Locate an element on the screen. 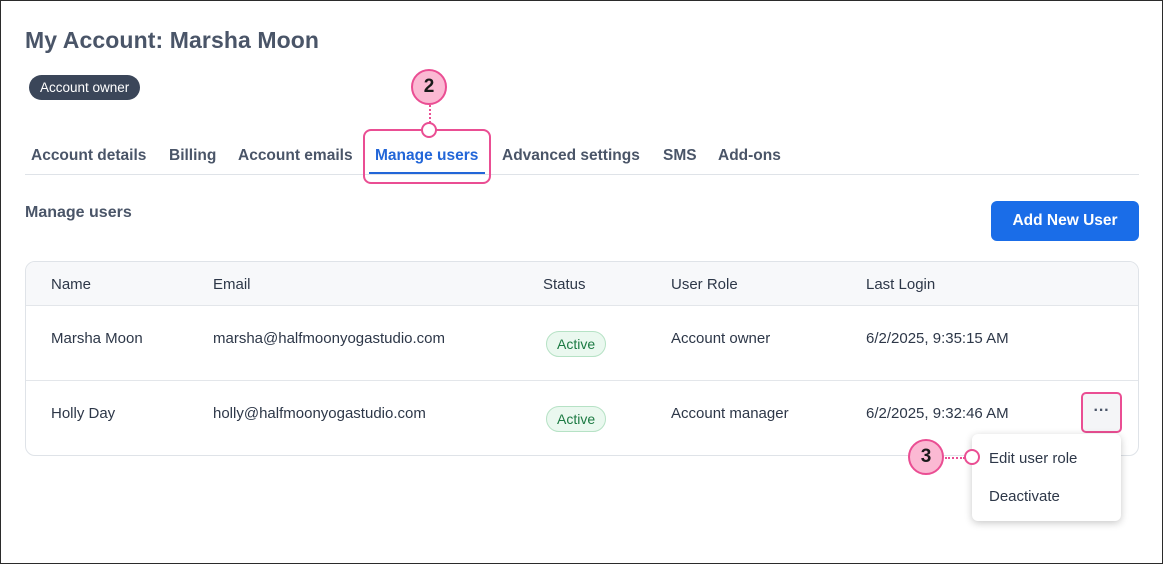  add-new-user-button: Add New User is located at coordinates (1065, 221).